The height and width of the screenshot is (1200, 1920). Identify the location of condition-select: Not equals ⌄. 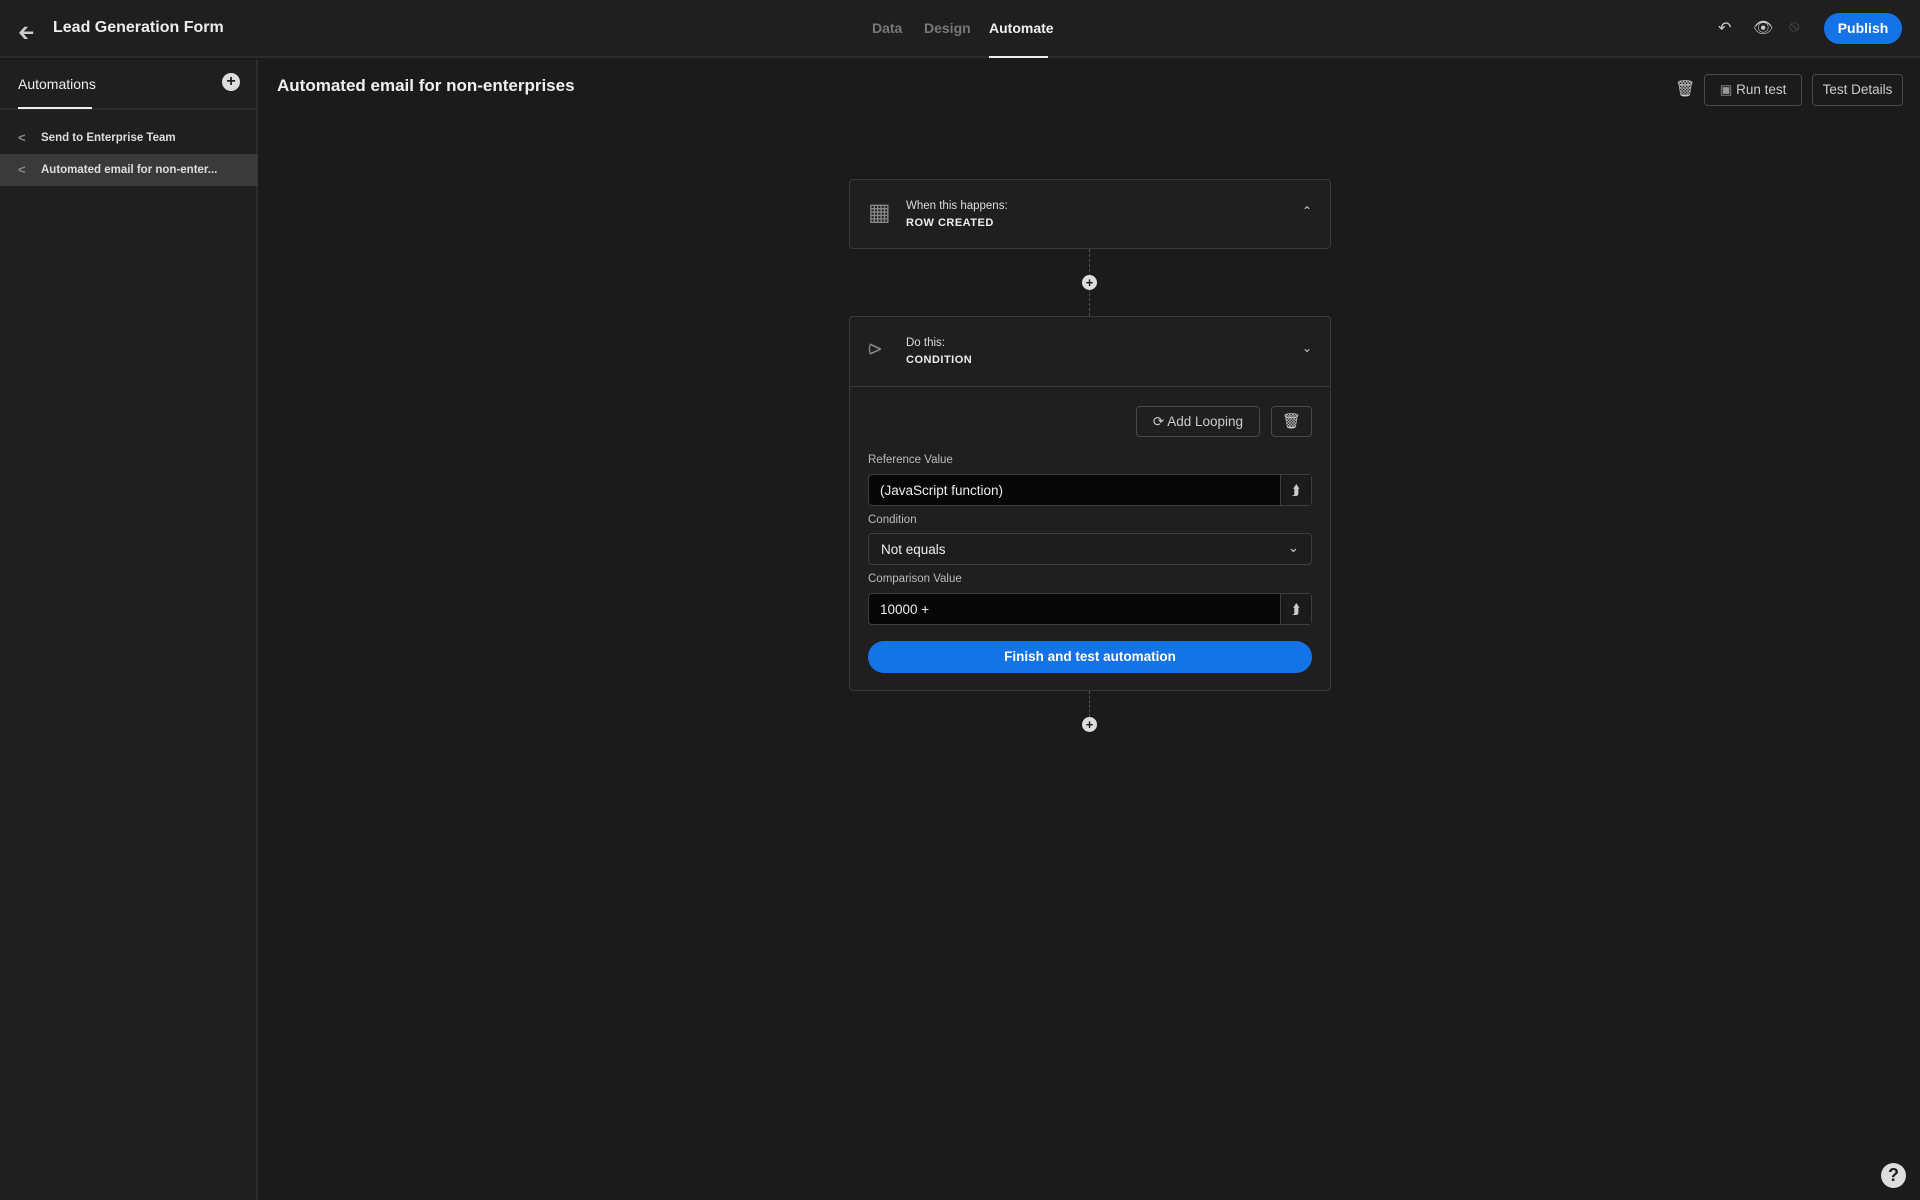
(1090, 549).